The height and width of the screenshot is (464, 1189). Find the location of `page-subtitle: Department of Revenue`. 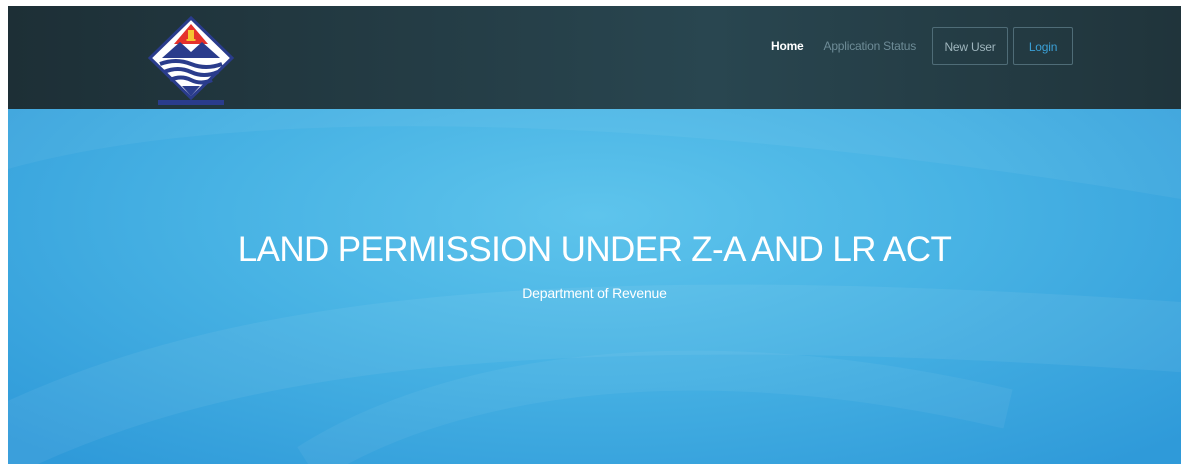

page-subtitle: Department of Revenue is located at coordinates (594, 293).